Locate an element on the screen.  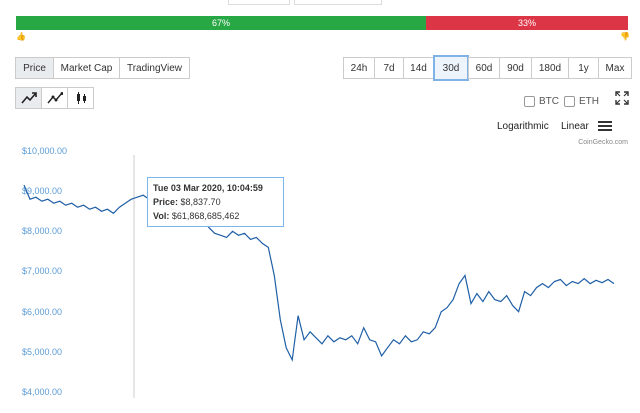
tooltip-price-value: $8,837.70 is located at coordinates (200, 202).